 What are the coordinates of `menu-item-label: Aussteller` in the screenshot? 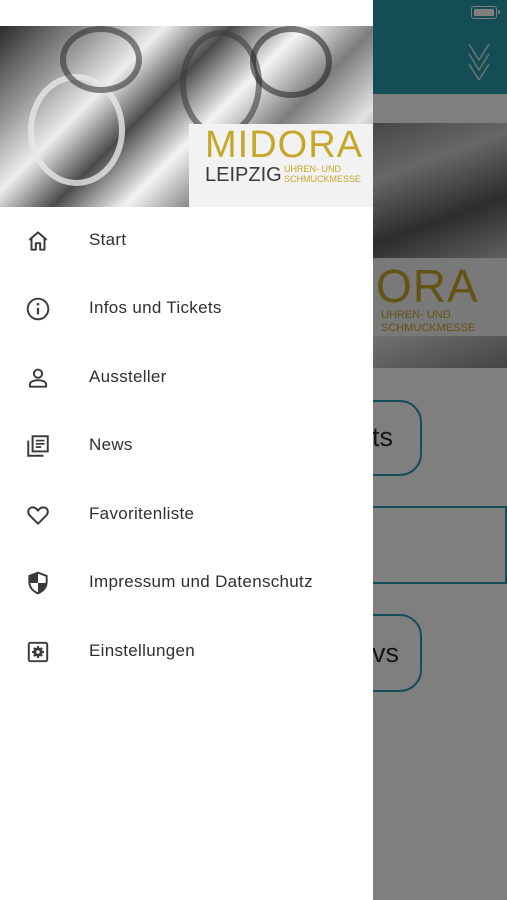 It's located at (128, 376).